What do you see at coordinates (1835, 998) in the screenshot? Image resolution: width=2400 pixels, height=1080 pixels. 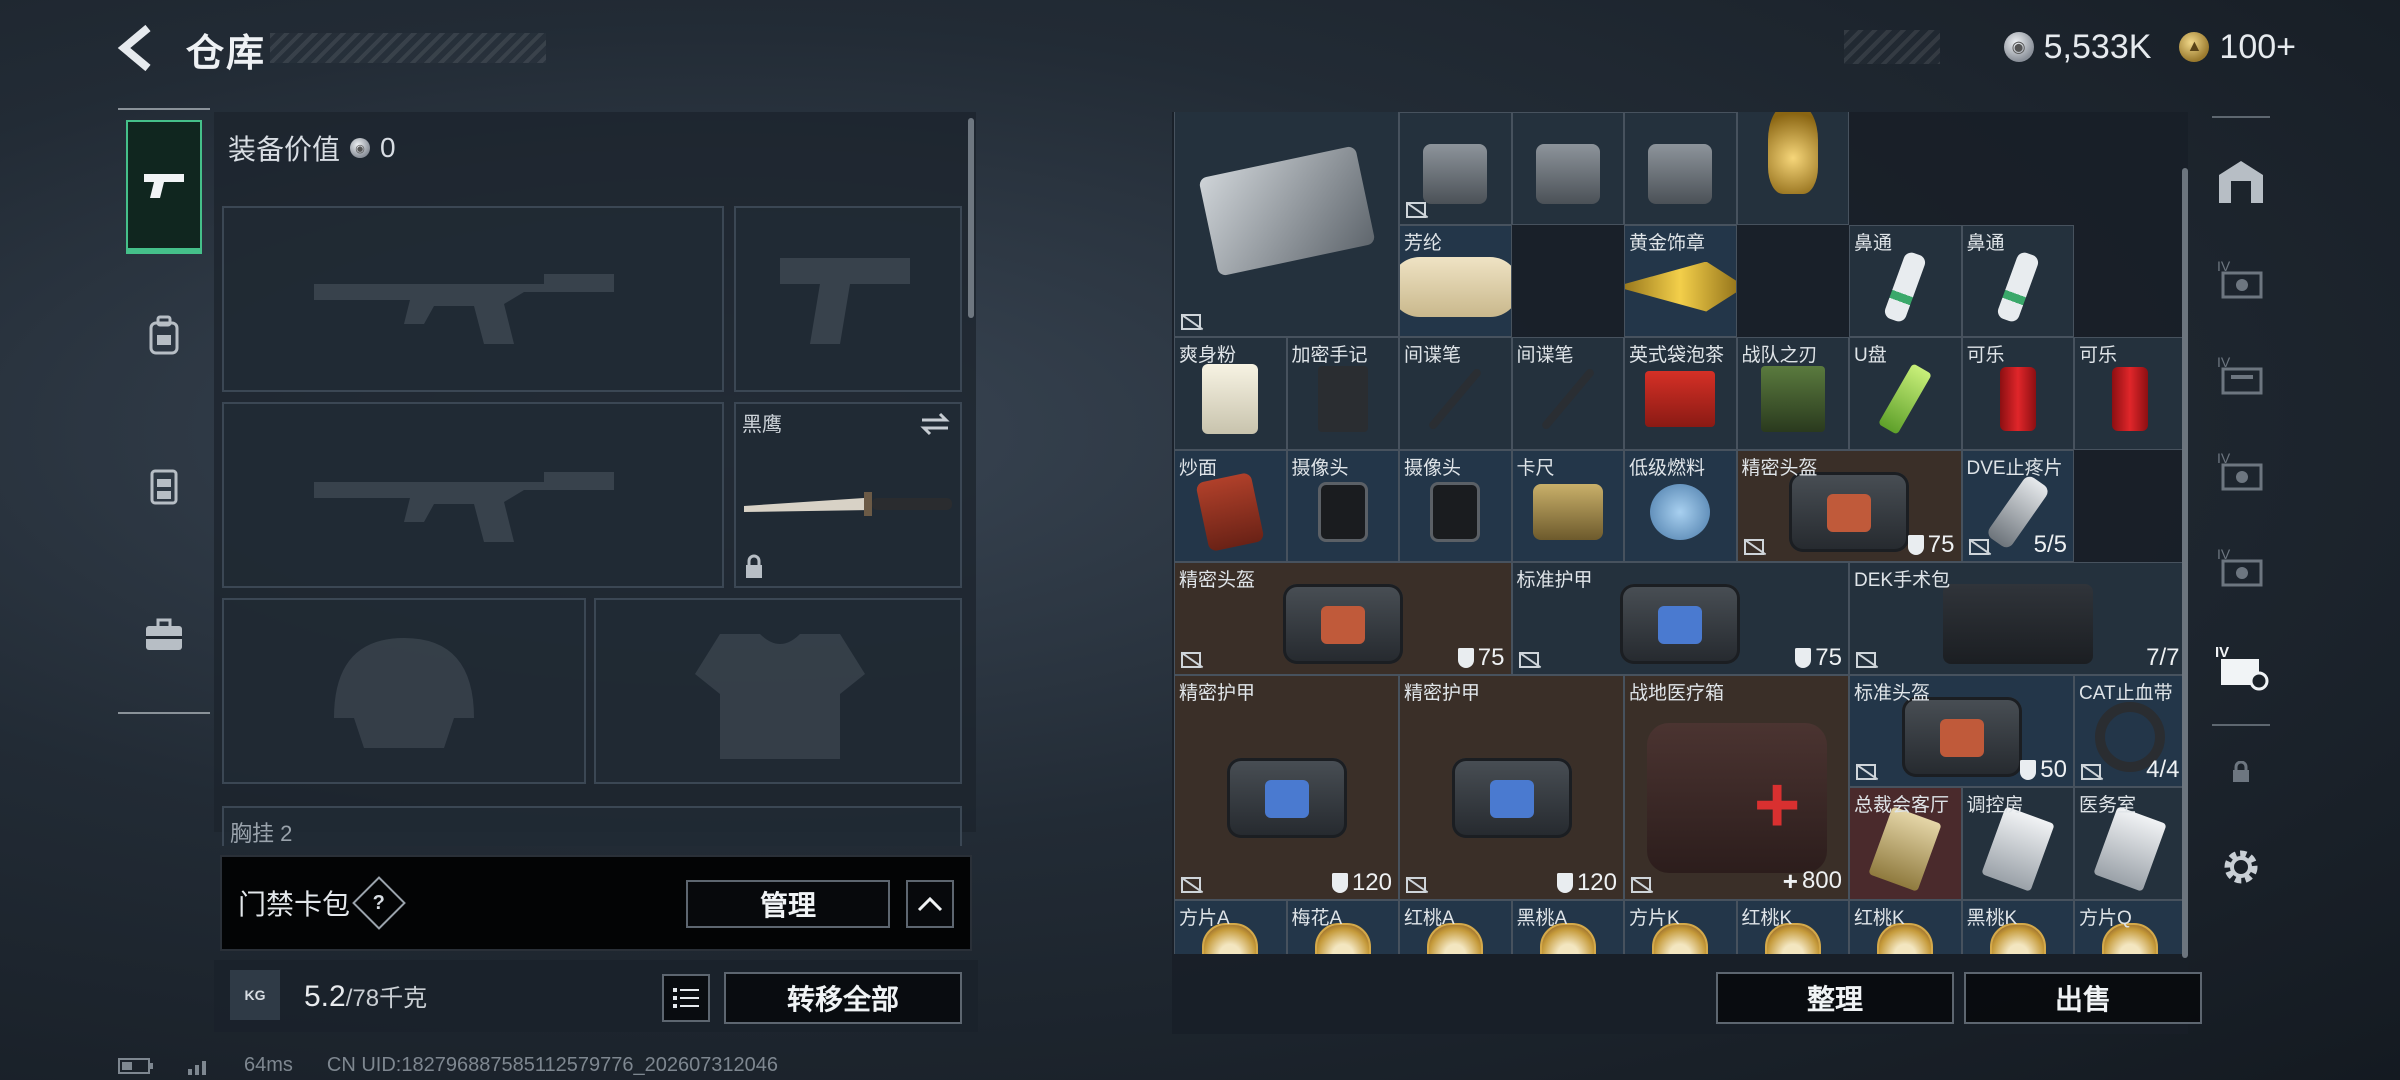 I see `sort-button: 整理` at bounding box center [1835, 998].